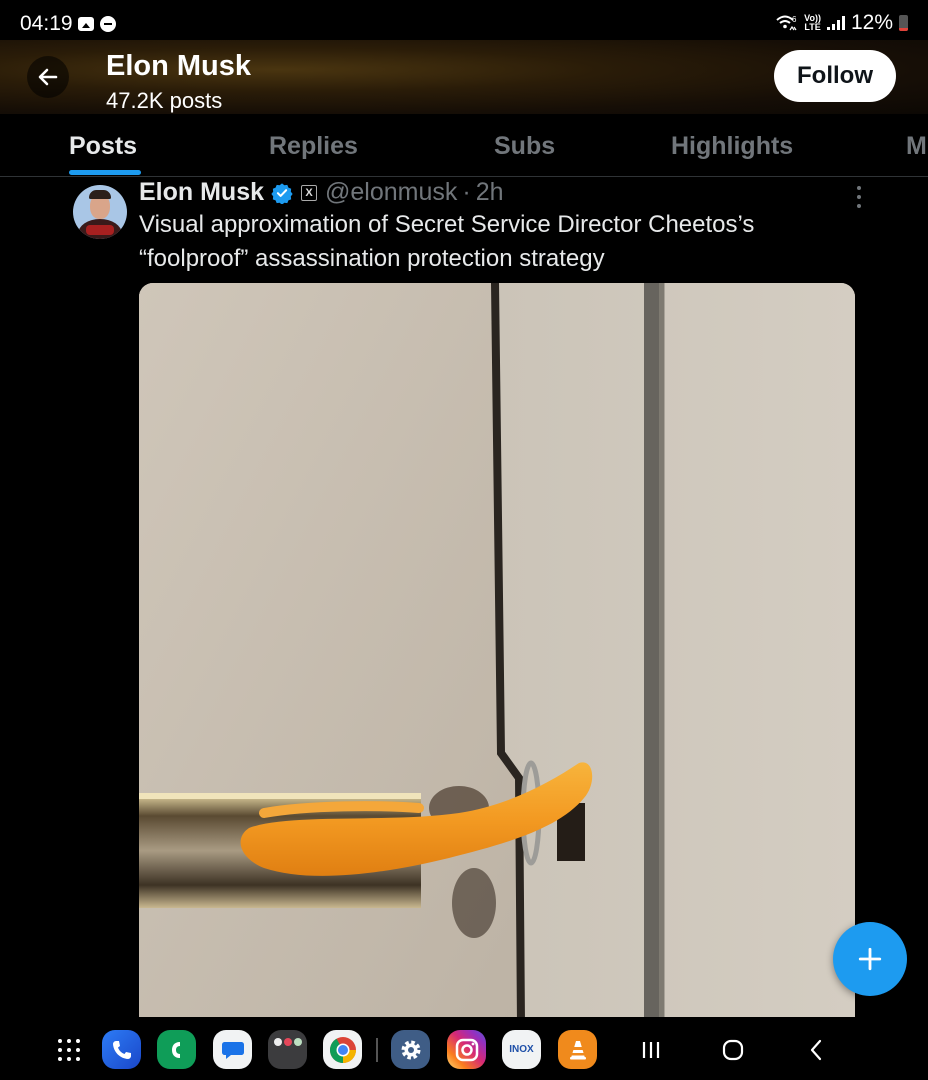 The height and width of the screenshot is (1080, 928). I want to click on android-taskbar: INOX, so click(464, 1048).